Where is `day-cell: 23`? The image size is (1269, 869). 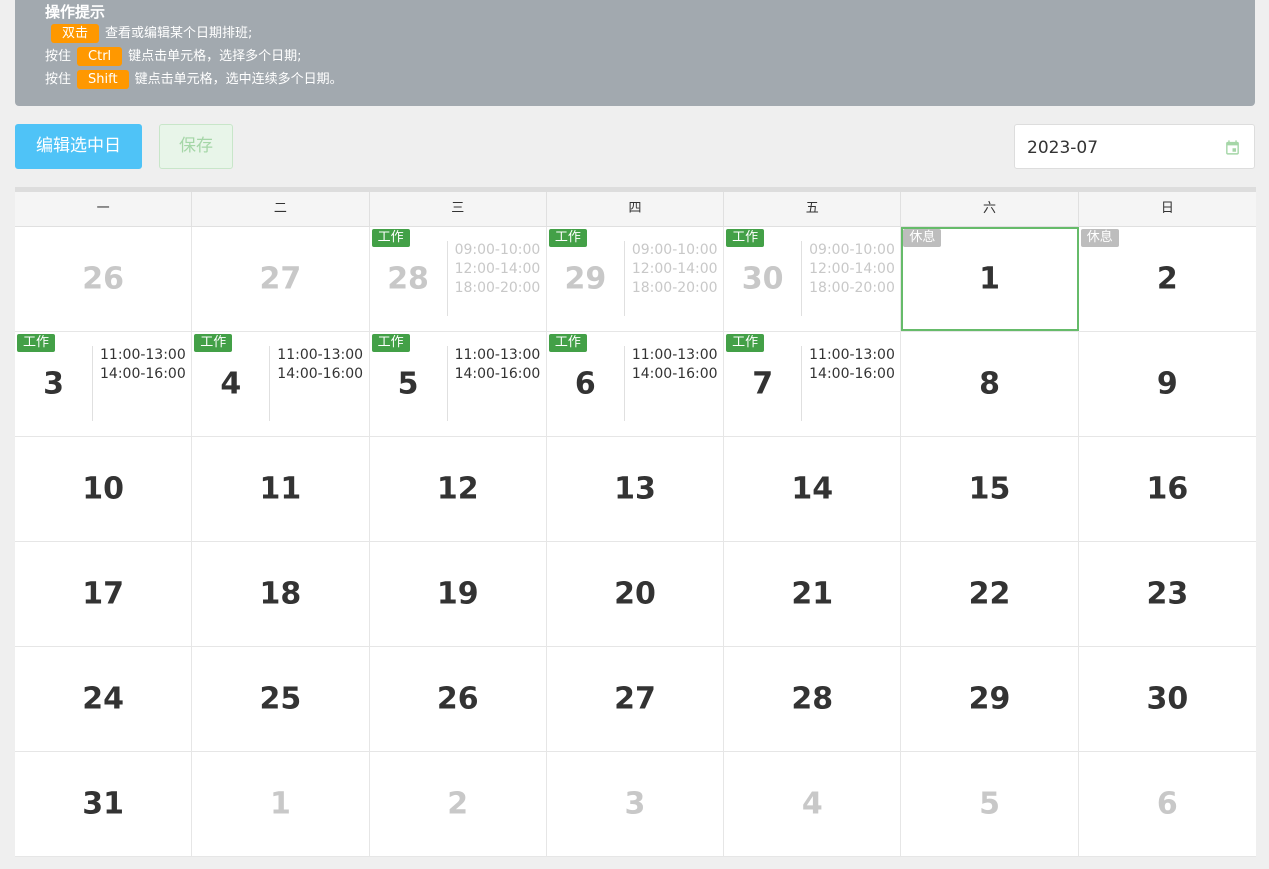 day-cell: 23 is located at coordinates (1167, 594).